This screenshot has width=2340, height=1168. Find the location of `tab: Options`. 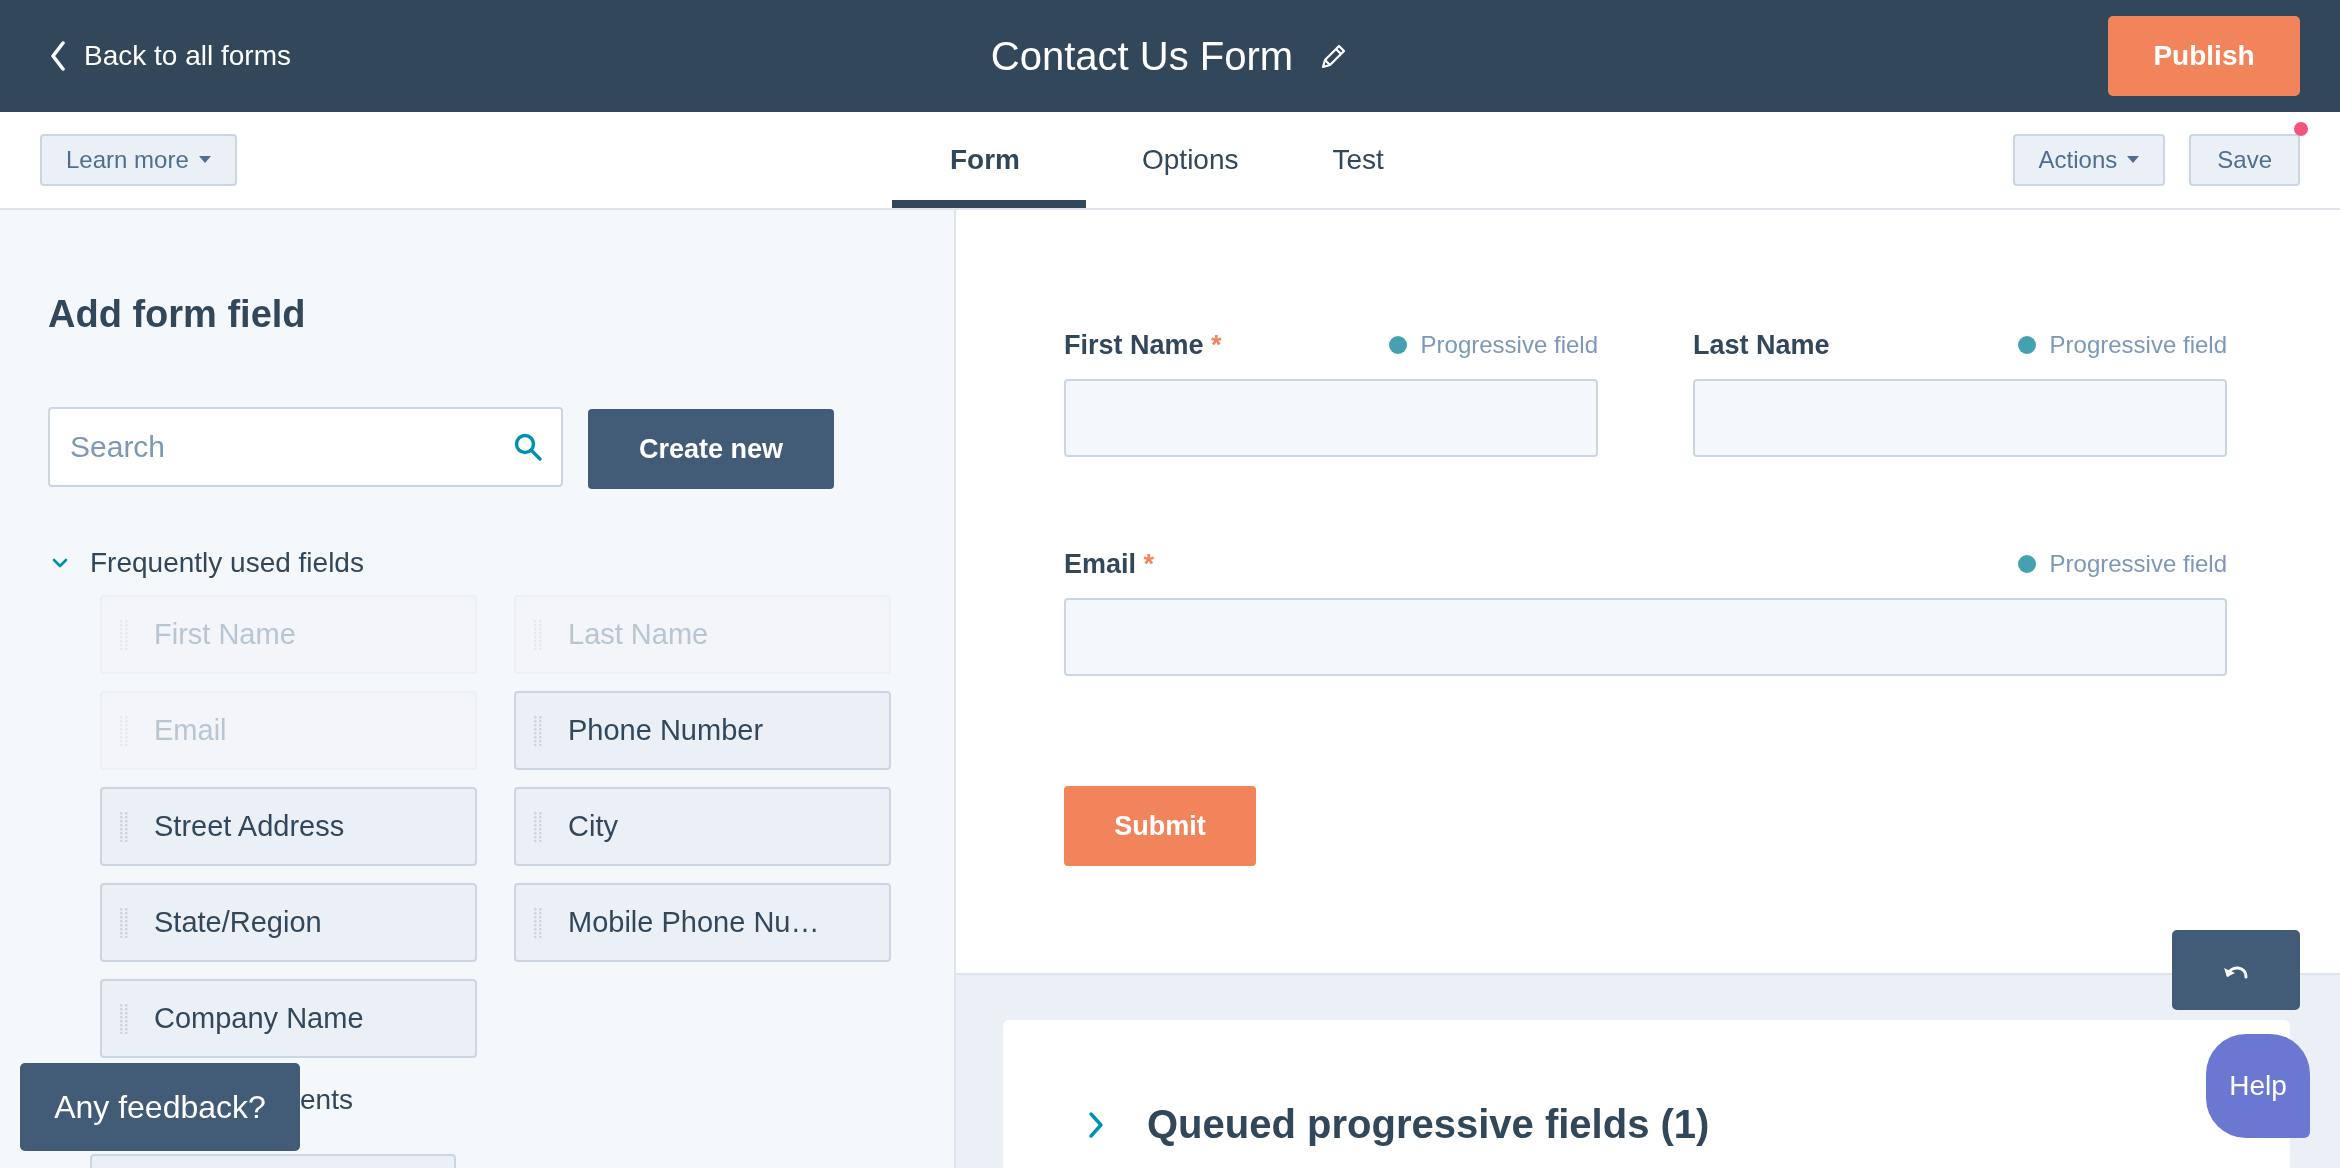

tab: Options is located at coordinates (1190, 160).